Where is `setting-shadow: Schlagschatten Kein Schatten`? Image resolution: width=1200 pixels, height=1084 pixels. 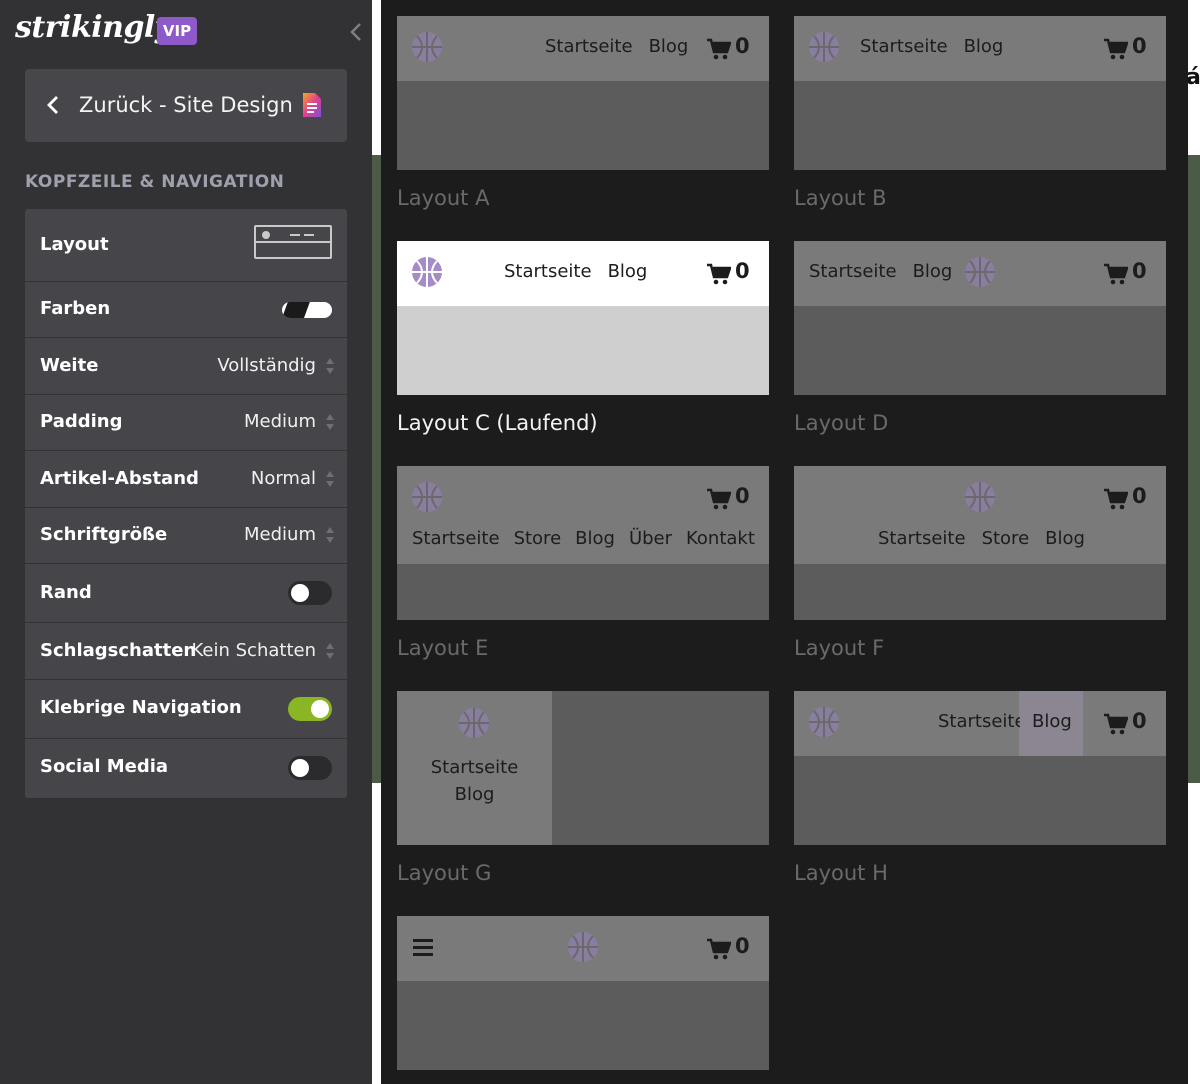
setting-shadow: Schlagschatten Kein Schatten is located at coordinates (186, 651).